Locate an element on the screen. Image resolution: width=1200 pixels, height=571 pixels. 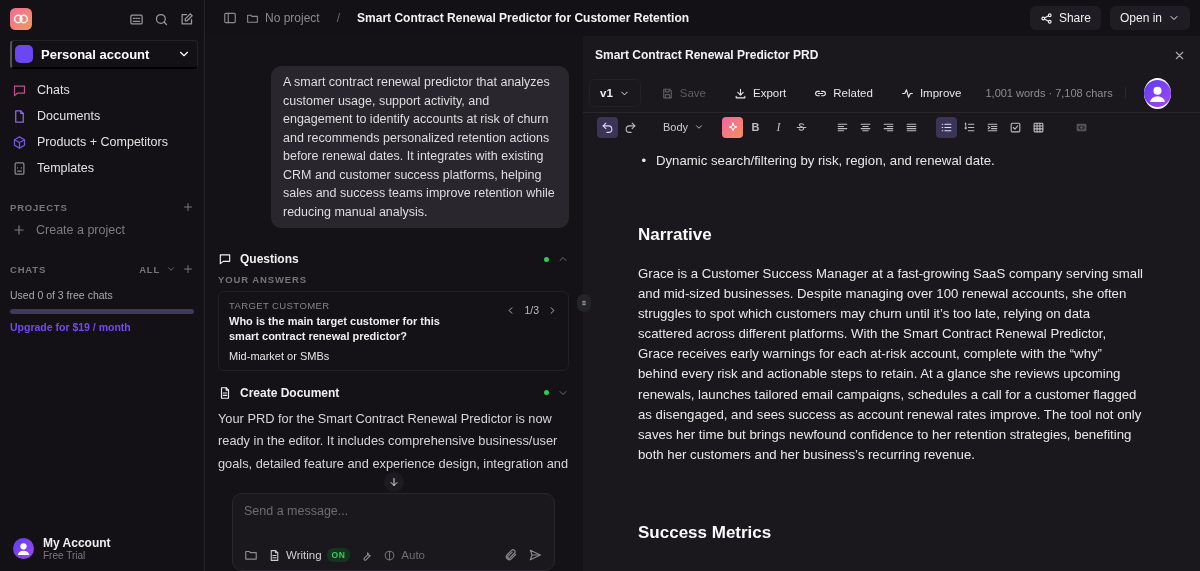
share-button: Share is located at coordinates (1065, 18).